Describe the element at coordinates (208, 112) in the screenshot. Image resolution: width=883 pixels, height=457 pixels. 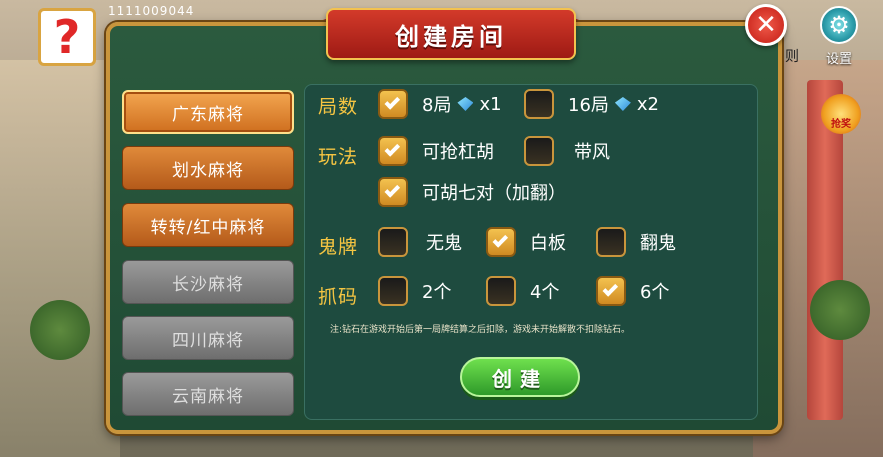
I see `tab-guangdong-mahjong: 广东麻将` at that location.